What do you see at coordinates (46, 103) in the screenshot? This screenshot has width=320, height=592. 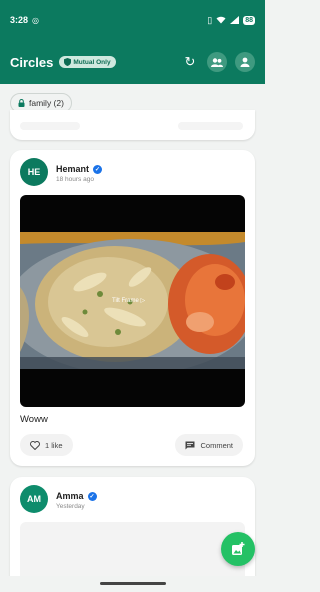 I see `circle-filter-label: family (2)` at bounding box center [46, 103].